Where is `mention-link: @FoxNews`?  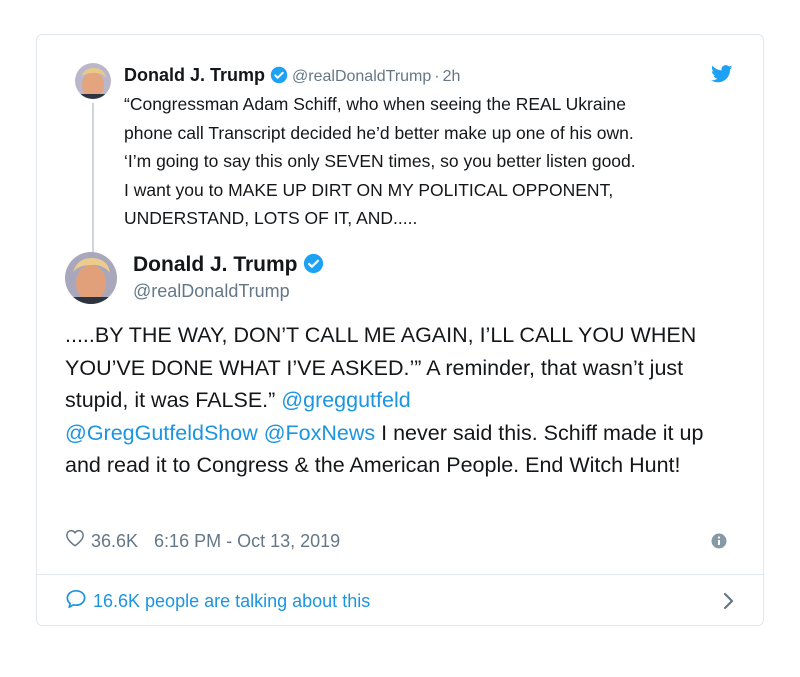 mention-link: @FoxNews is located at coordinates (319, 433).